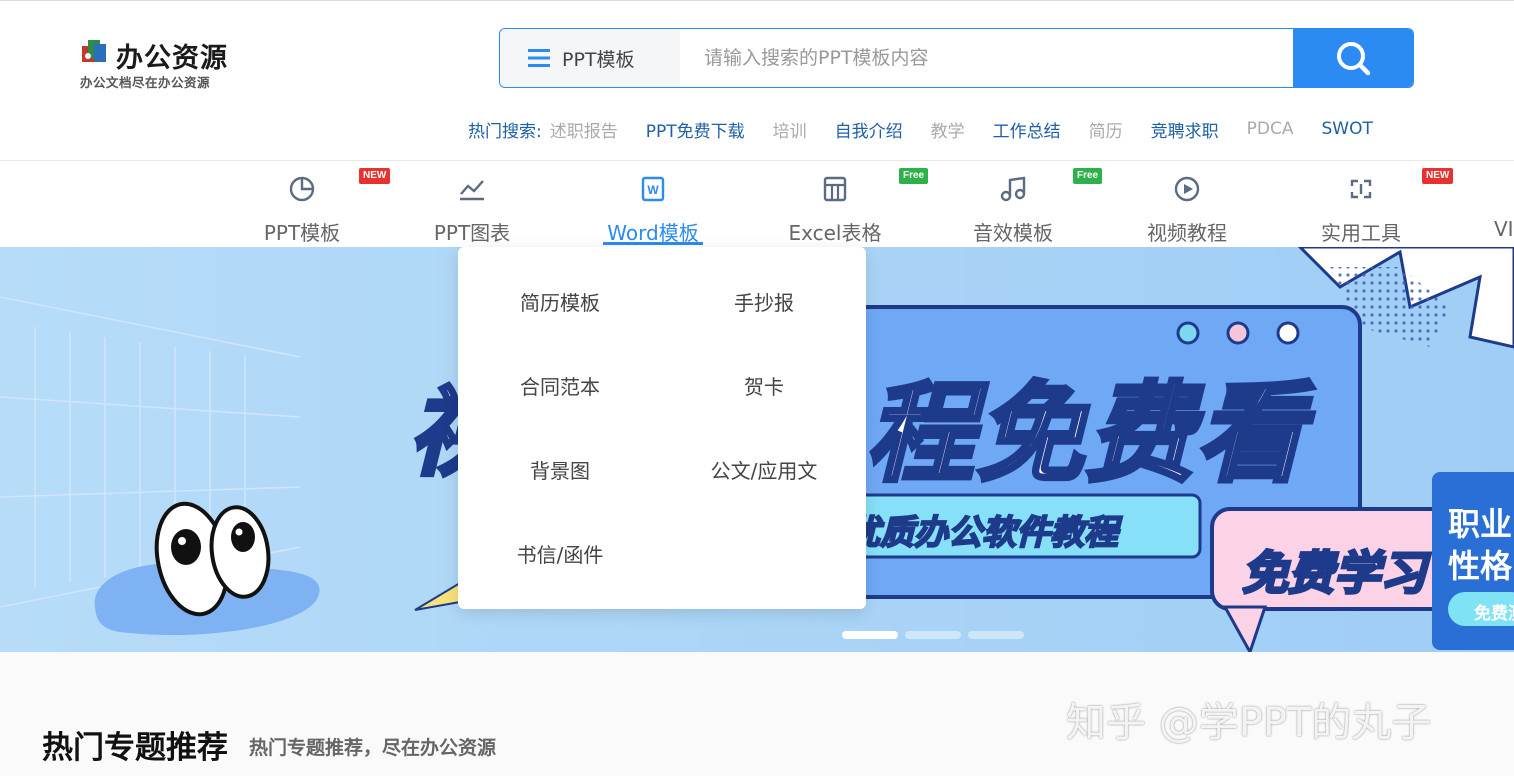 This screenshot has width=1514, height=776. I want to click on line-chart-icon, so click(472, 190).